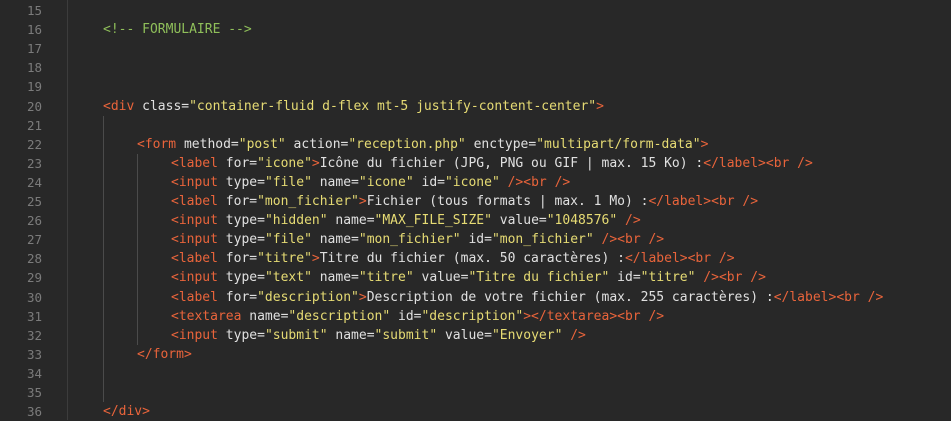  Describe the element at coordinates (472, 259) in the screenshot. I see `code-token-txt: Titre du fichier (max. 50 caractères) :` at that location.